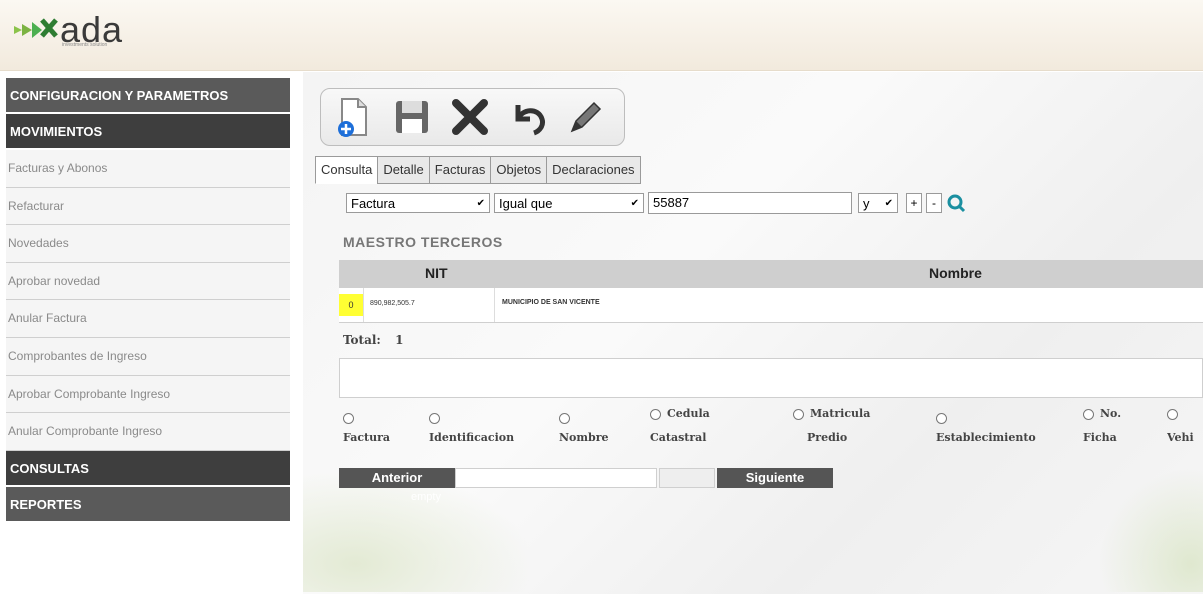  Describe the element at coordinates (92, 29) in the screenshot. I see `logo-text: ada` at that location.